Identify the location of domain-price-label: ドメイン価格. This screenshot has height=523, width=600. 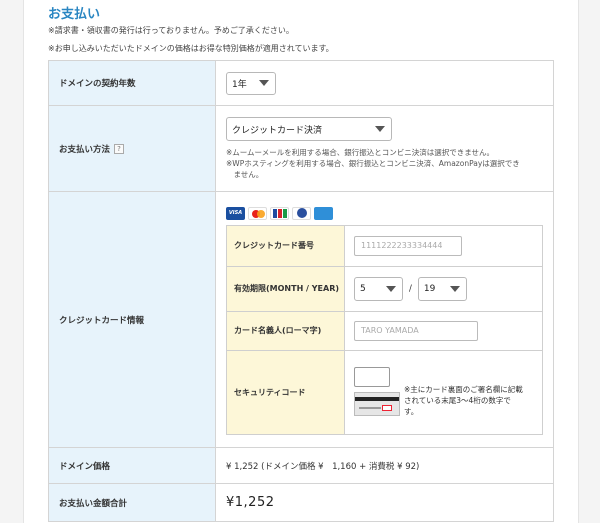
(132, 465).